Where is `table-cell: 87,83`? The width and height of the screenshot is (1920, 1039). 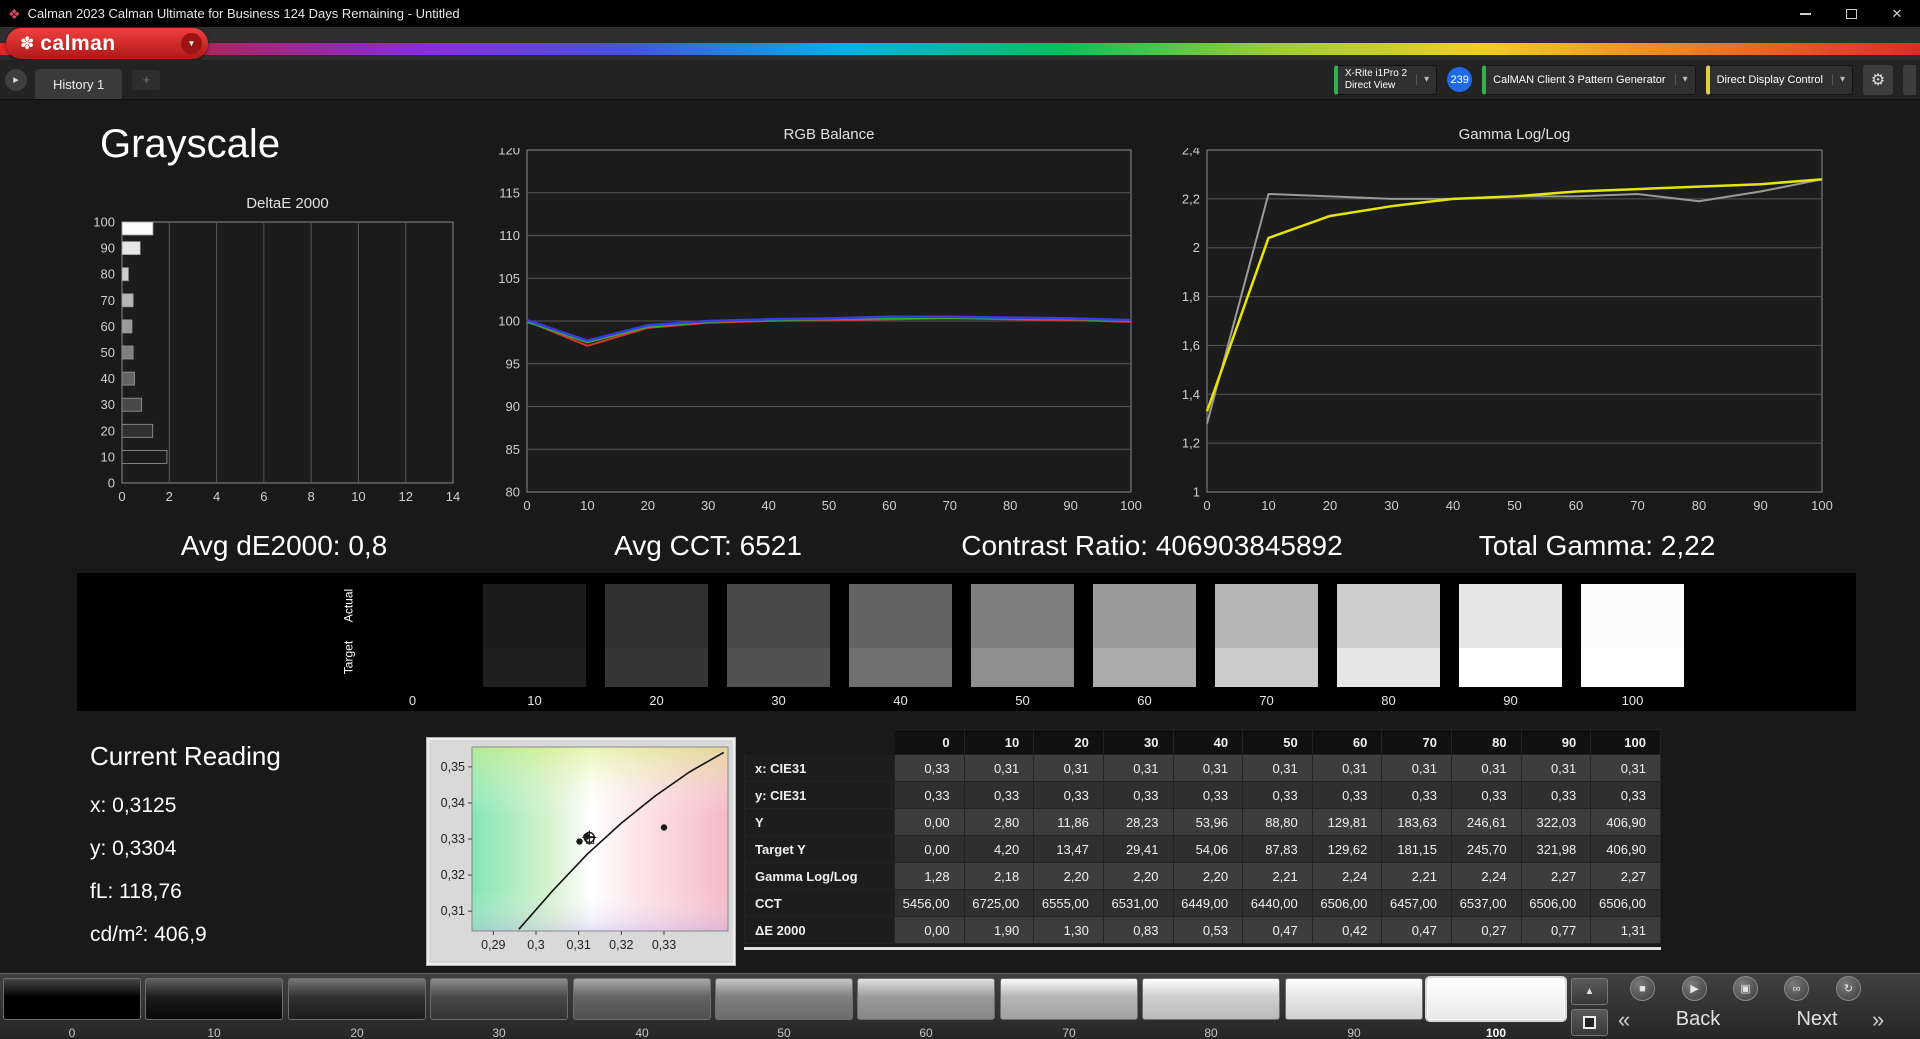 table-cell: 87,83 is located at coordinates (1277, 849).